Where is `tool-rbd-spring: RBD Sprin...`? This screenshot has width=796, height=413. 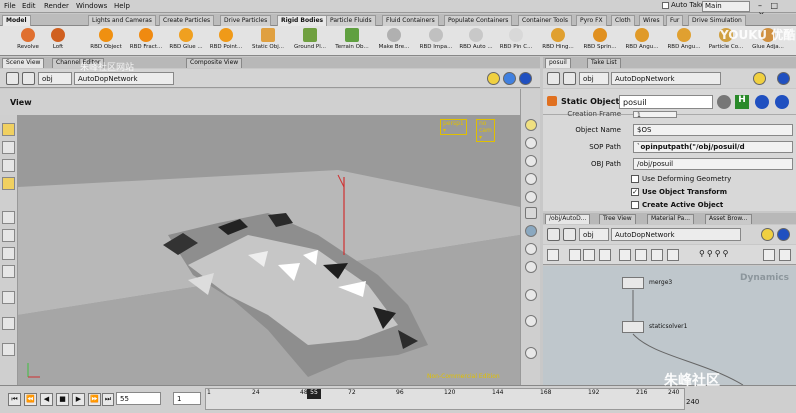 tool-rbd-spring: RBD Sprin... is located at coordinates (600, 39).